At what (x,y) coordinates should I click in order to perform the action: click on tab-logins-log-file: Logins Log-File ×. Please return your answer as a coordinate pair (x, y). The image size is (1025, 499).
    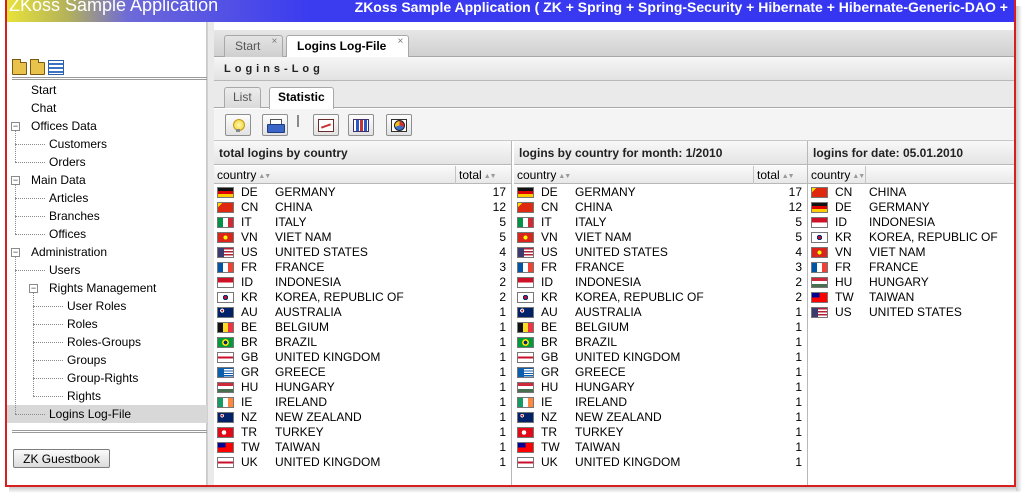
    Looking at the image, I should click on (348, 45).